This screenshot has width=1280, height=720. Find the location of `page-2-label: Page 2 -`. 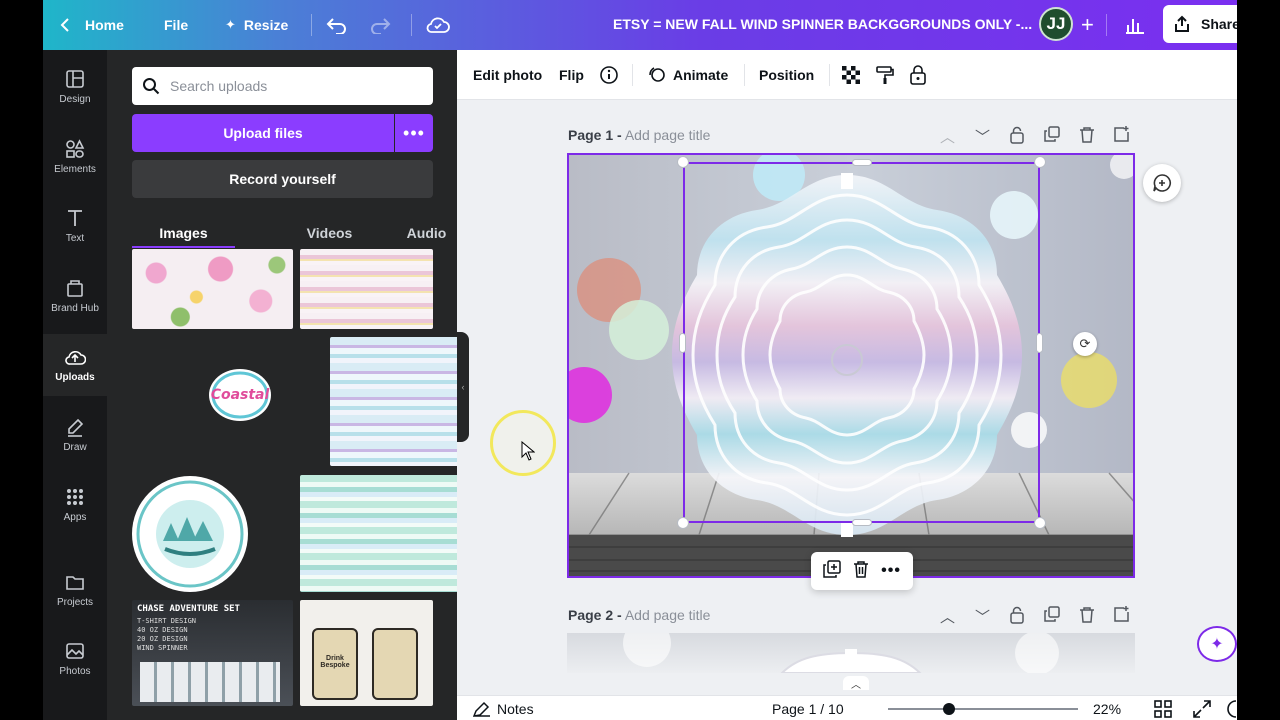

page-2-label: Page 2 - is located at coordinates (595, 615).